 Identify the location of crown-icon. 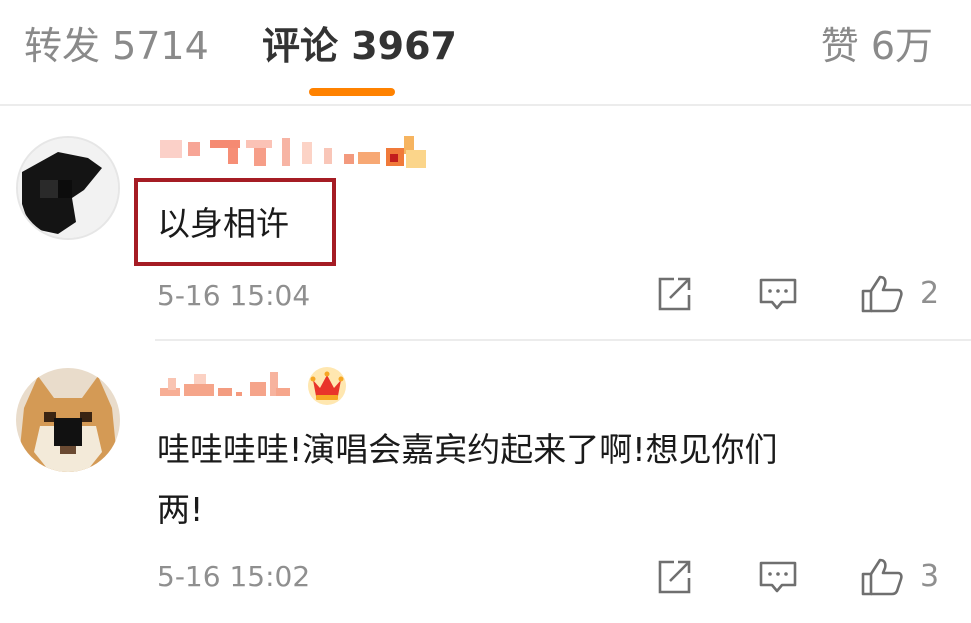
(327, 386).